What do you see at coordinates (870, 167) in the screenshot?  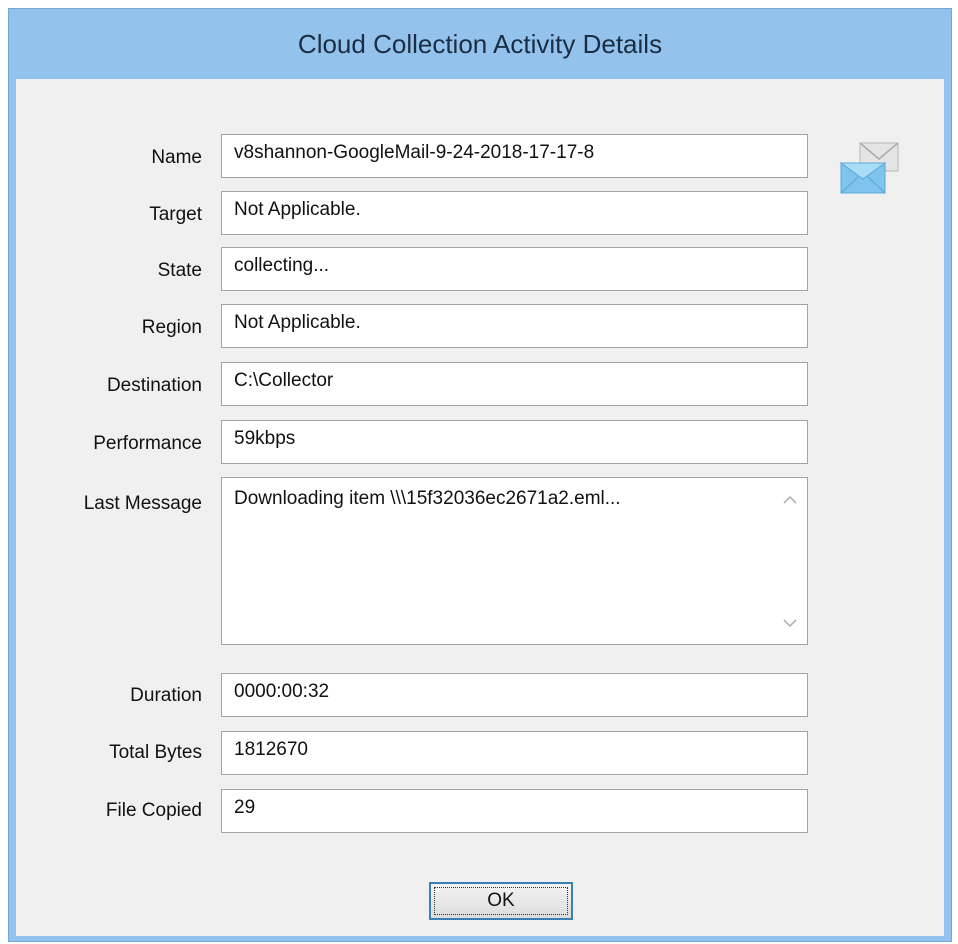 I see `mail-icon` at bounding box center [870, 167].